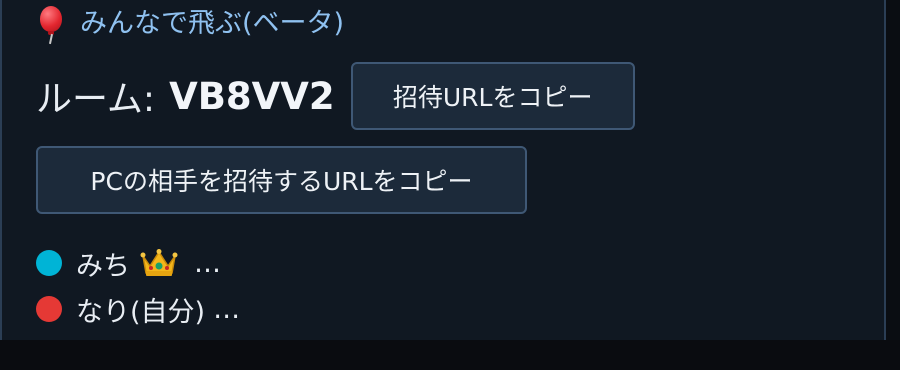 The height and width of the screenshot is (370, 900). Describe the element at coordinates (96, 99) in the screenshot. I see `room-label: ルーム:` at that location.